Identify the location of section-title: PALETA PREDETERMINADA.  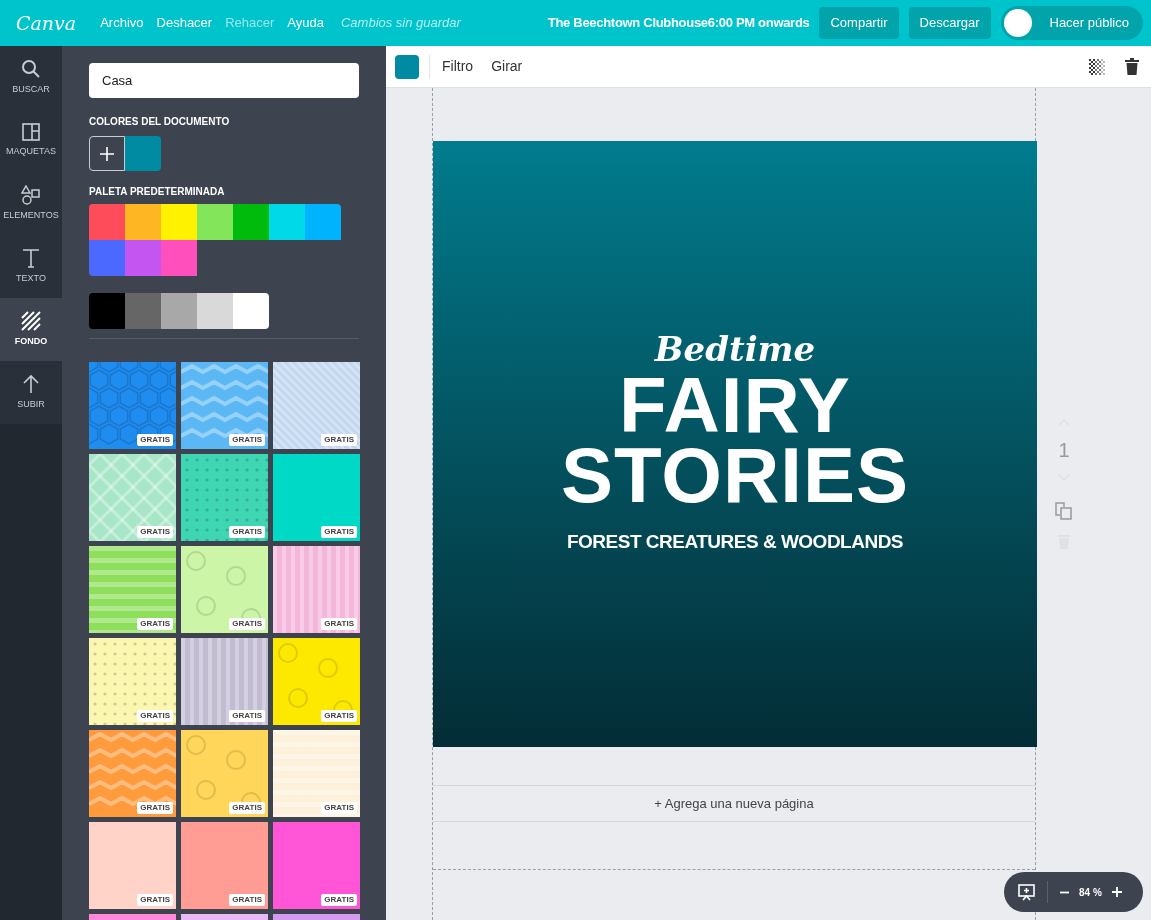
(157, 192).